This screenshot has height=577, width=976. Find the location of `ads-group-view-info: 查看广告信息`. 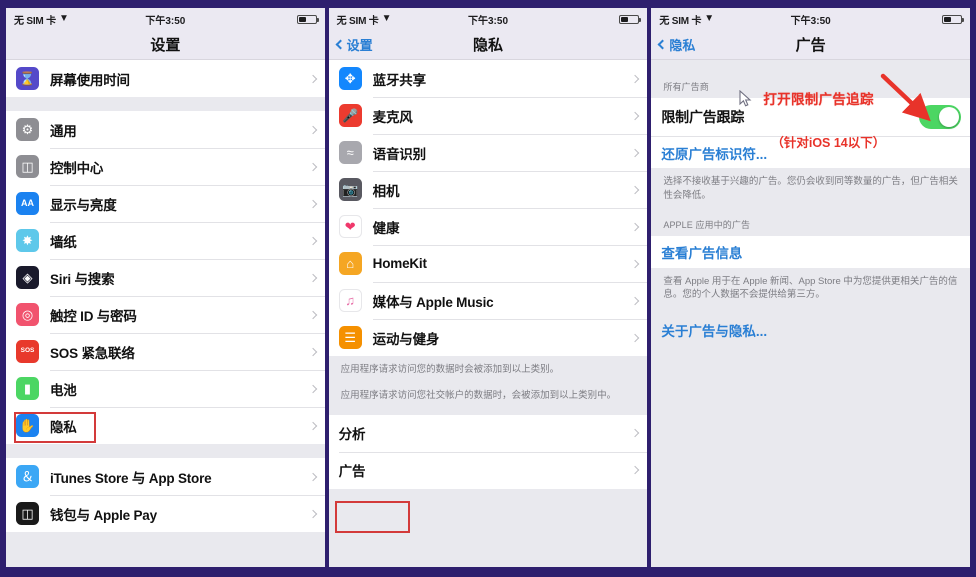

ads-group-view-info: 查看广告信息 is located at coordinates (811, 251).